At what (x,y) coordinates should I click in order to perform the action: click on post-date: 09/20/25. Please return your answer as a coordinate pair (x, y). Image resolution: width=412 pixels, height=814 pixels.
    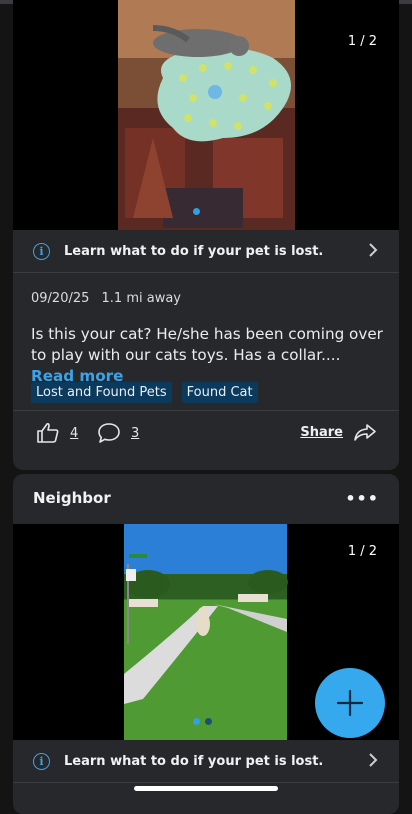
    Looking at the image, I should click on (60, 298).